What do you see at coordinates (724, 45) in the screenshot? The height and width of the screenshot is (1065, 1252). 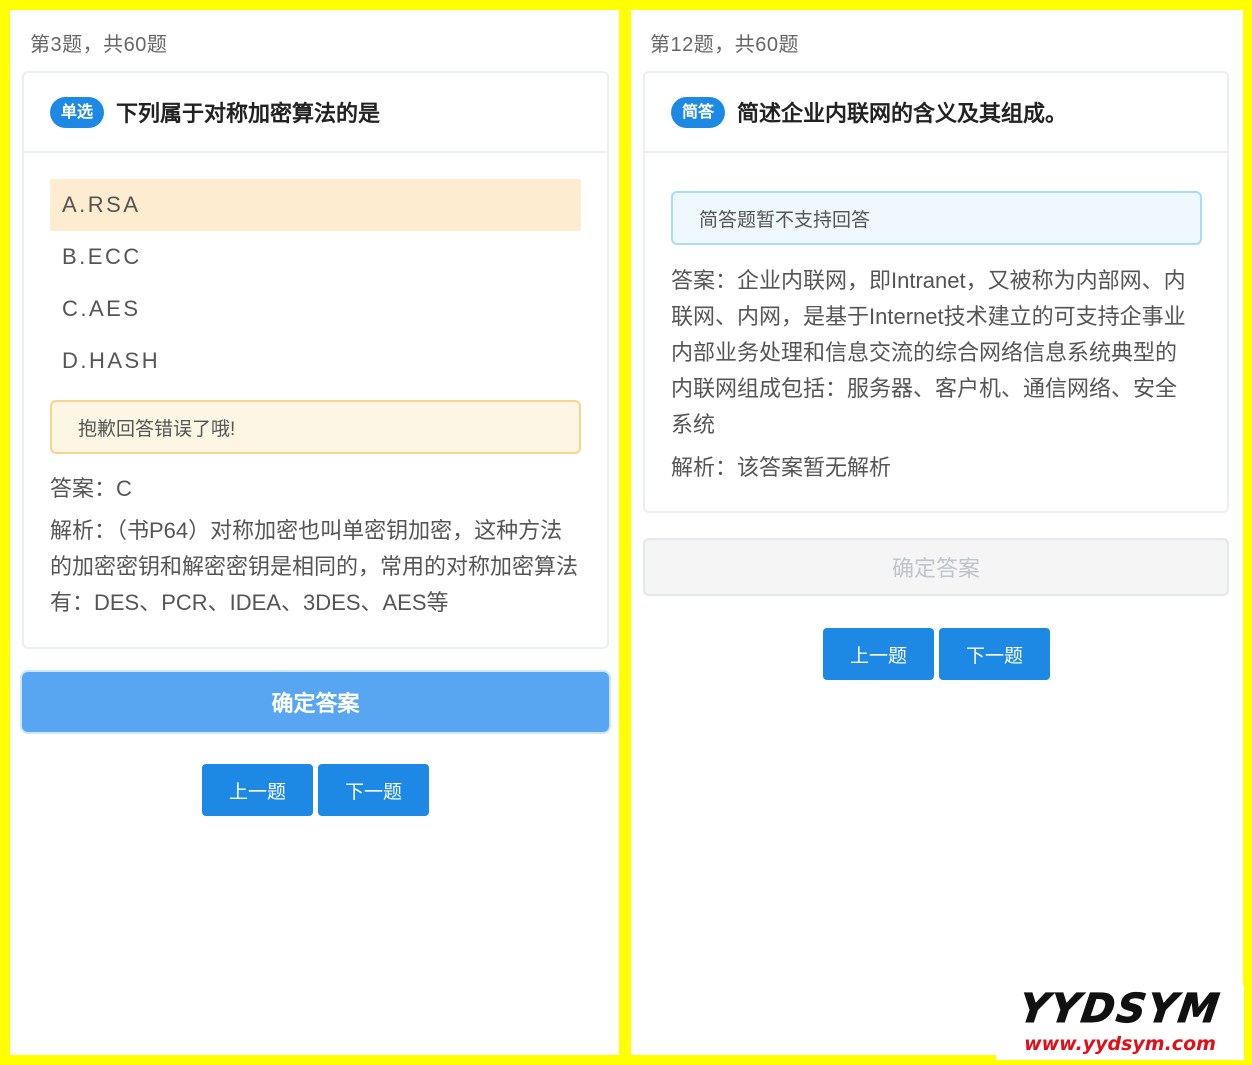 I see `question-counter: 第12题，共60题` at bounding box center [724, 45].